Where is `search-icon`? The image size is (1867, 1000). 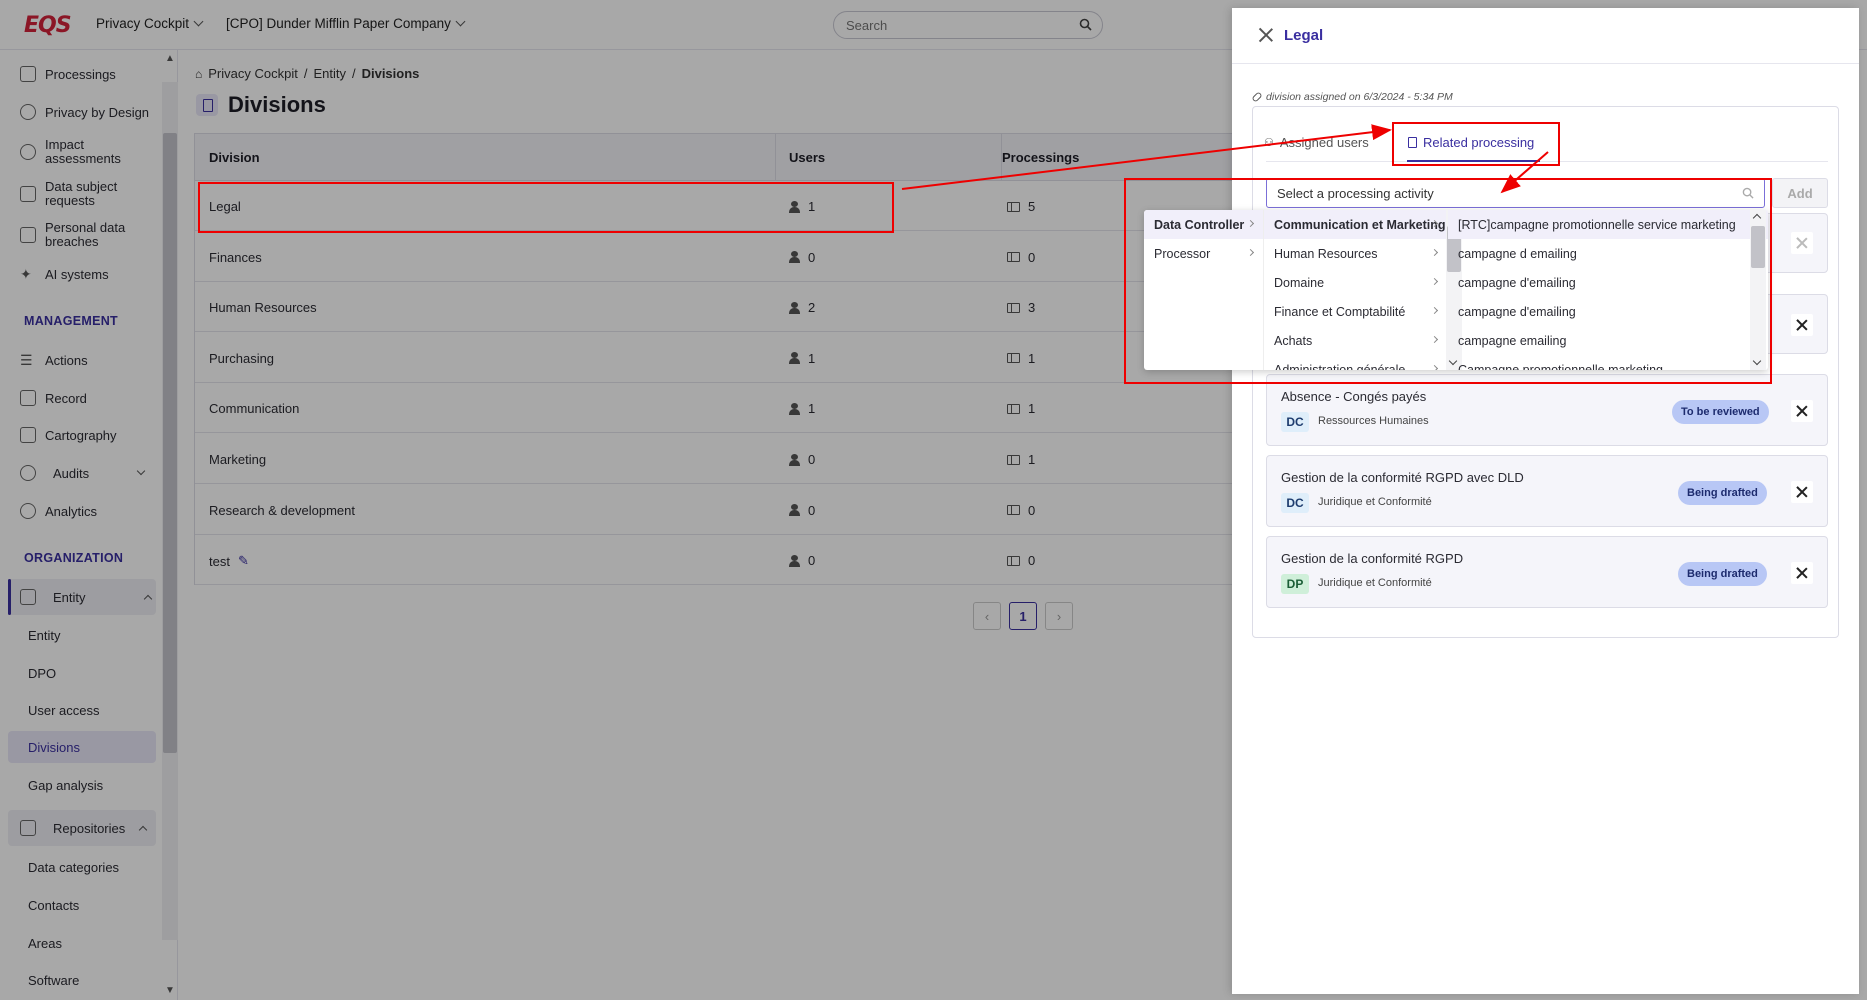
search-icon is located at coordinates (1085, 26).